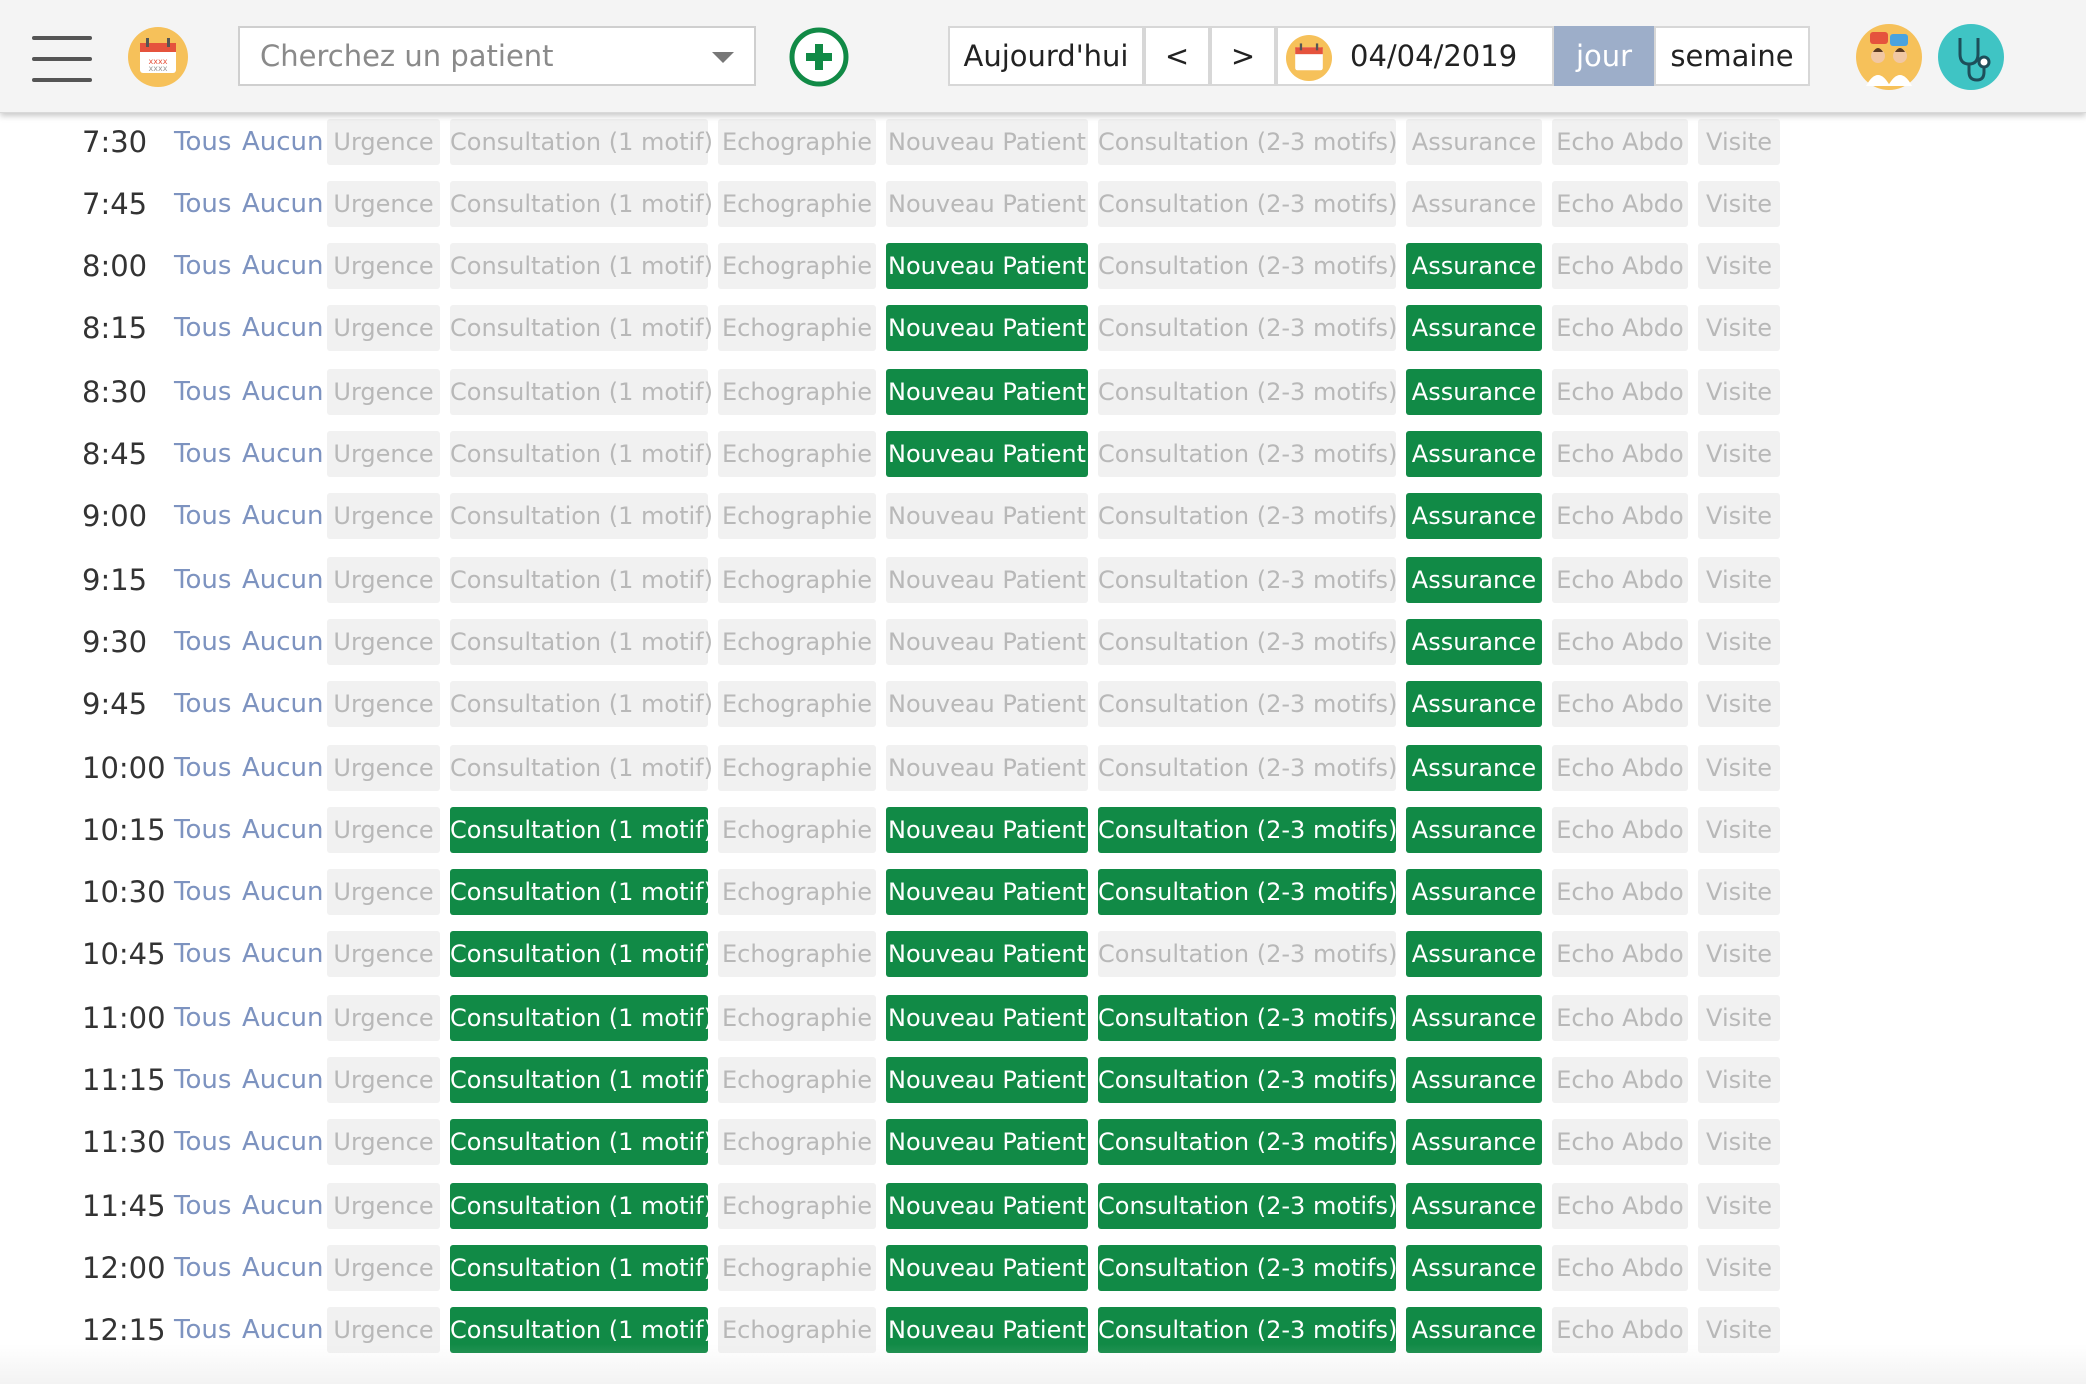  What do you see at coordinates (1889, 57) in the screenshot?
I see `doctors-team-icon` at bounding box center [1889, 57].